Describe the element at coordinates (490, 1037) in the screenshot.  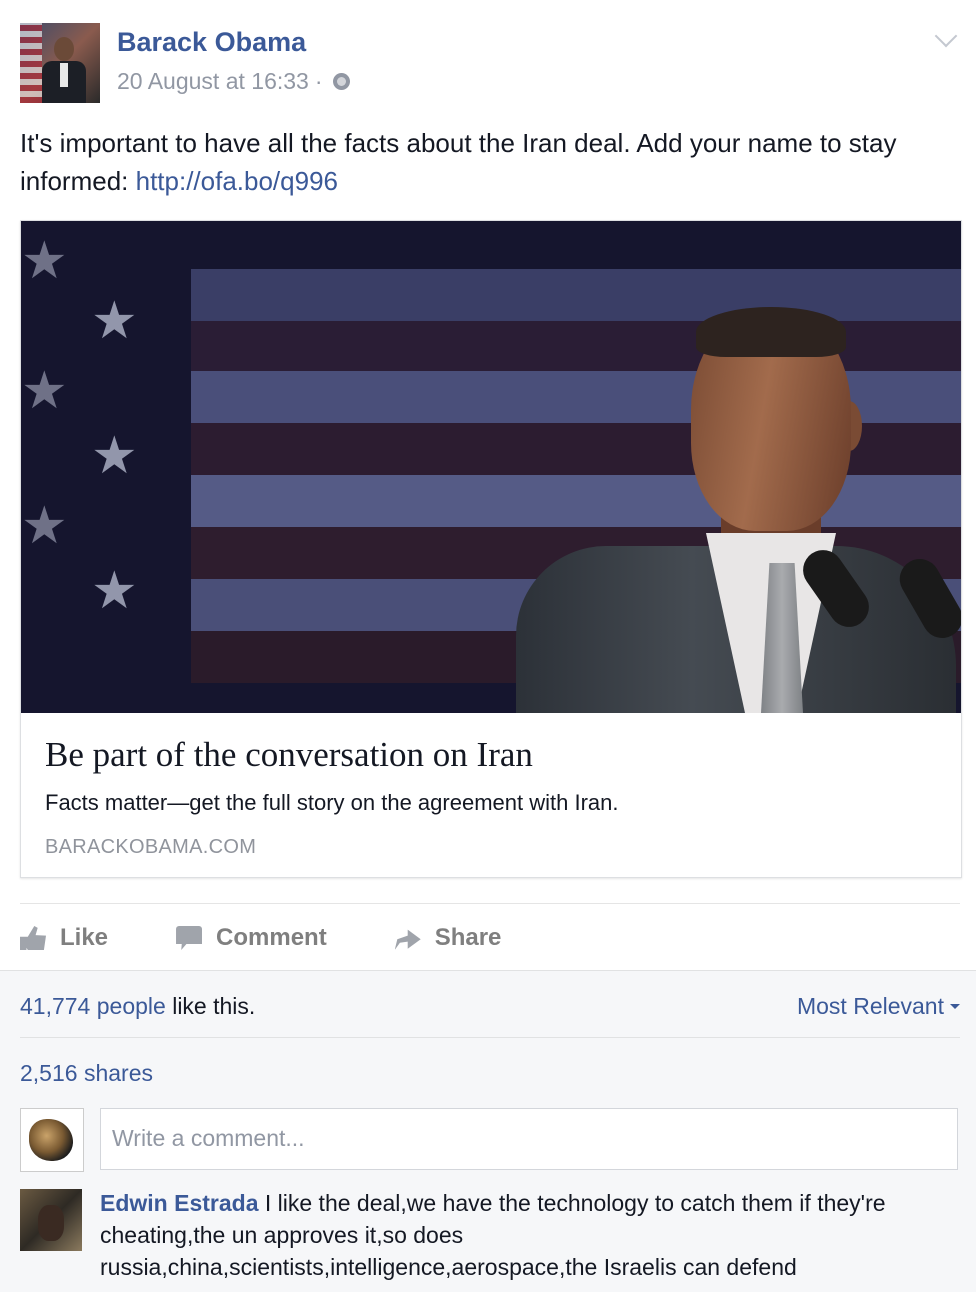
I see `footer-separator` at that location.